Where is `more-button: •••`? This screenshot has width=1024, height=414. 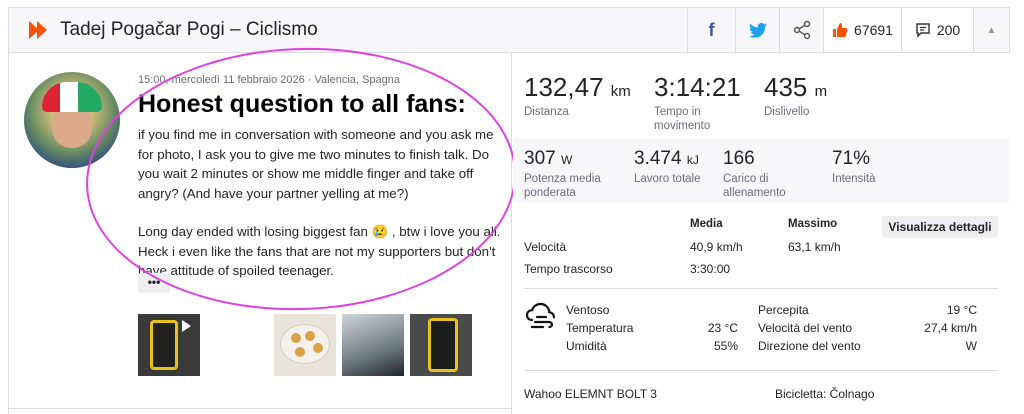 more-button: ••• is located at coordinates (154, 283).